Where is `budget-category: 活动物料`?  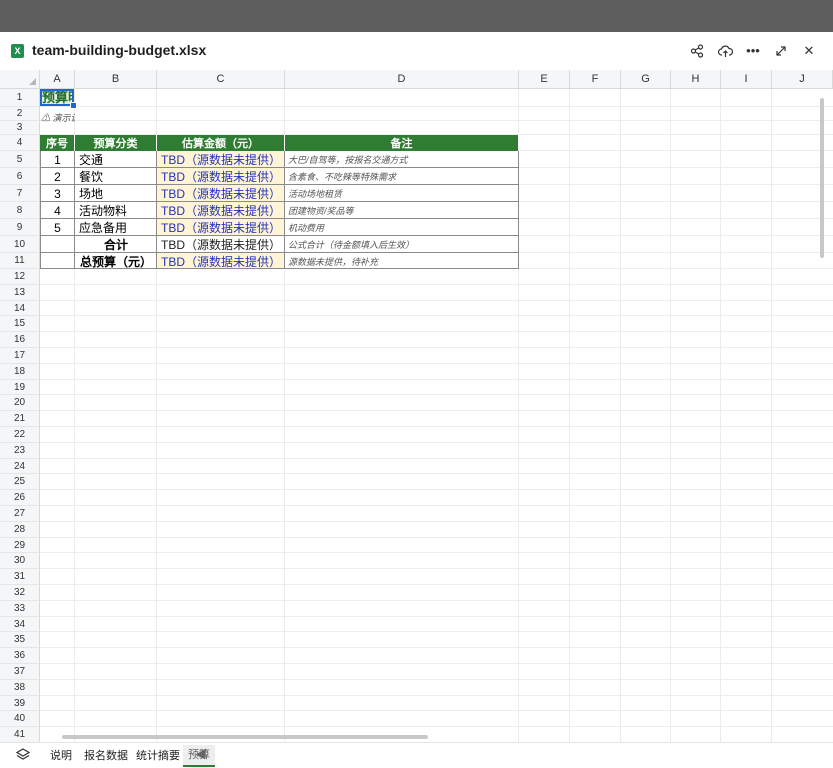
budget-category: 活动物料 is located at coordinates (116, 210).